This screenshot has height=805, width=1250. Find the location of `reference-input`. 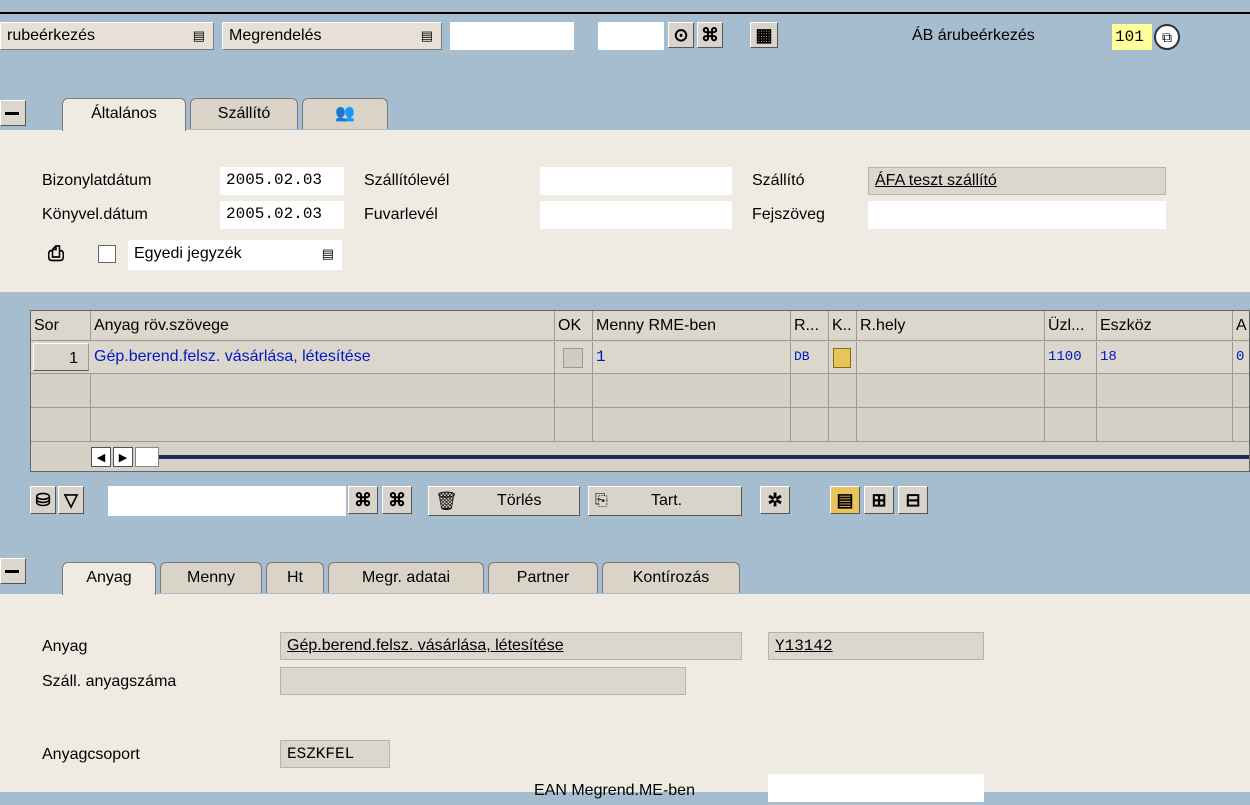

reference-input is located at coordinates (512, 36).